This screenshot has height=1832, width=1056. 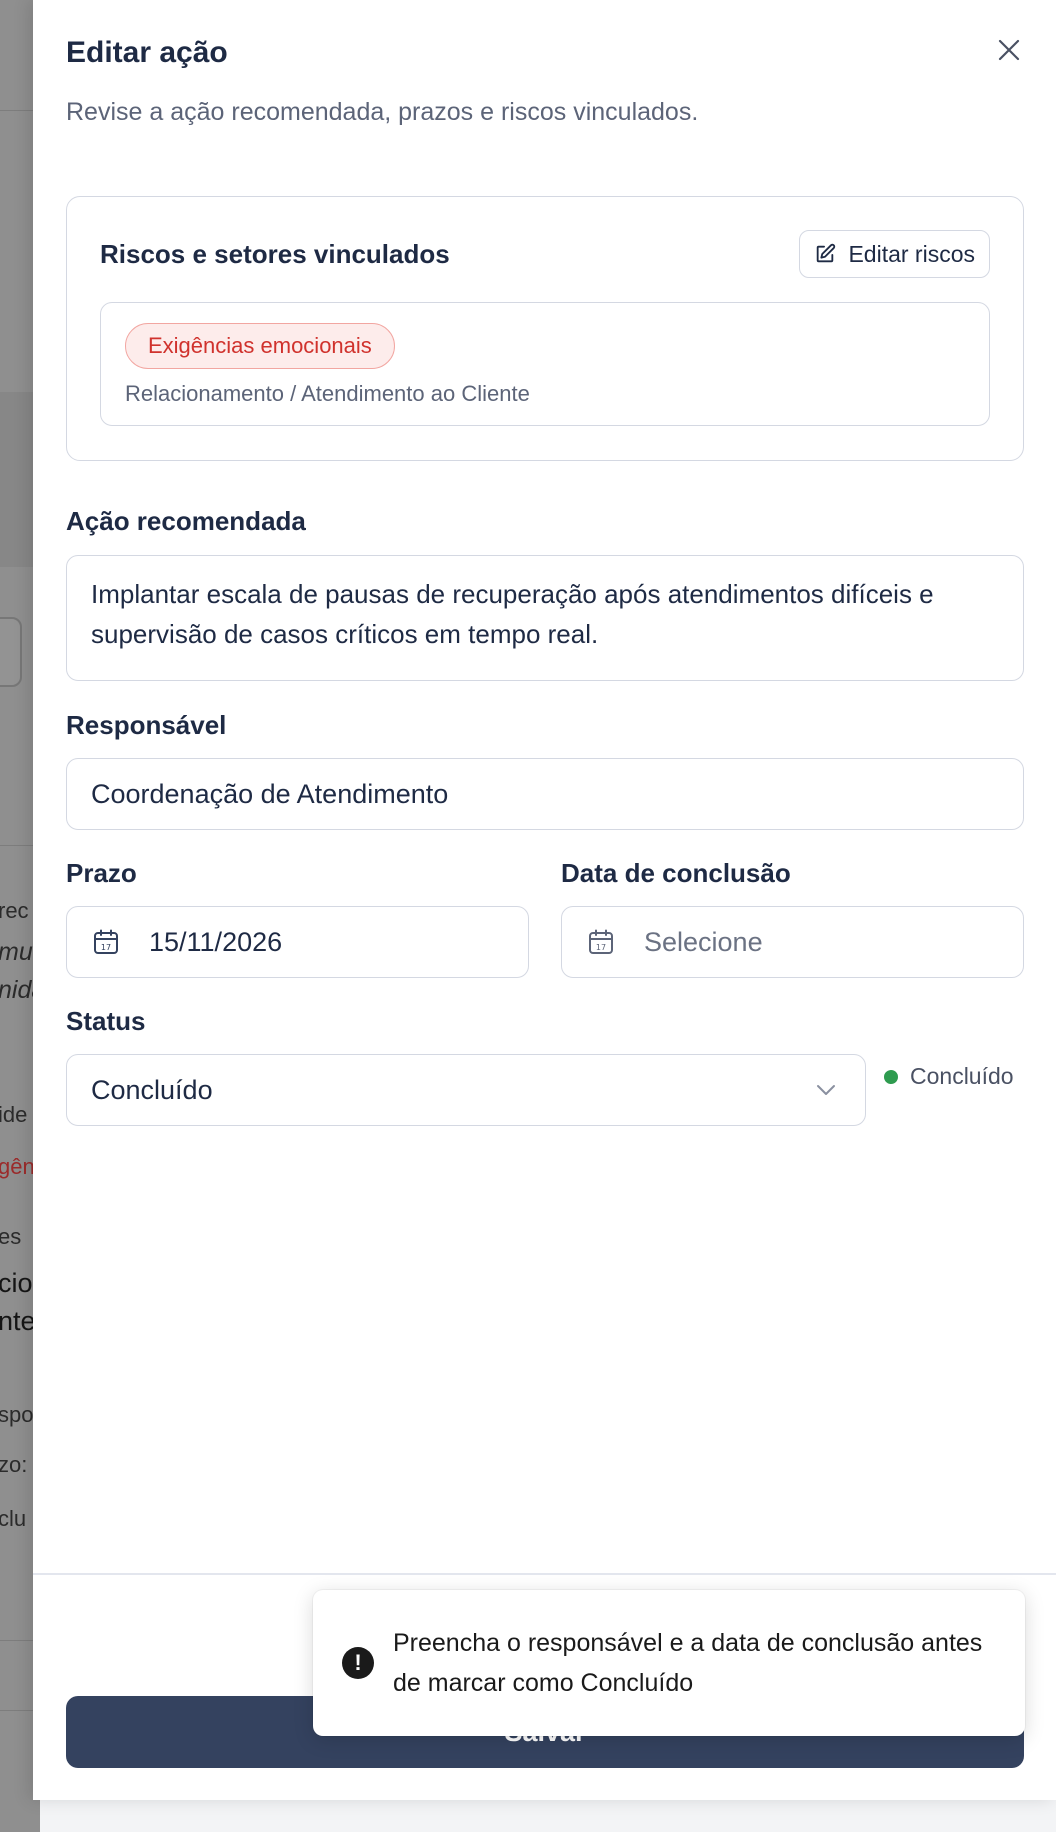 I want to click on deadline-value: 15/11/2026, so click(x=216, y=941).